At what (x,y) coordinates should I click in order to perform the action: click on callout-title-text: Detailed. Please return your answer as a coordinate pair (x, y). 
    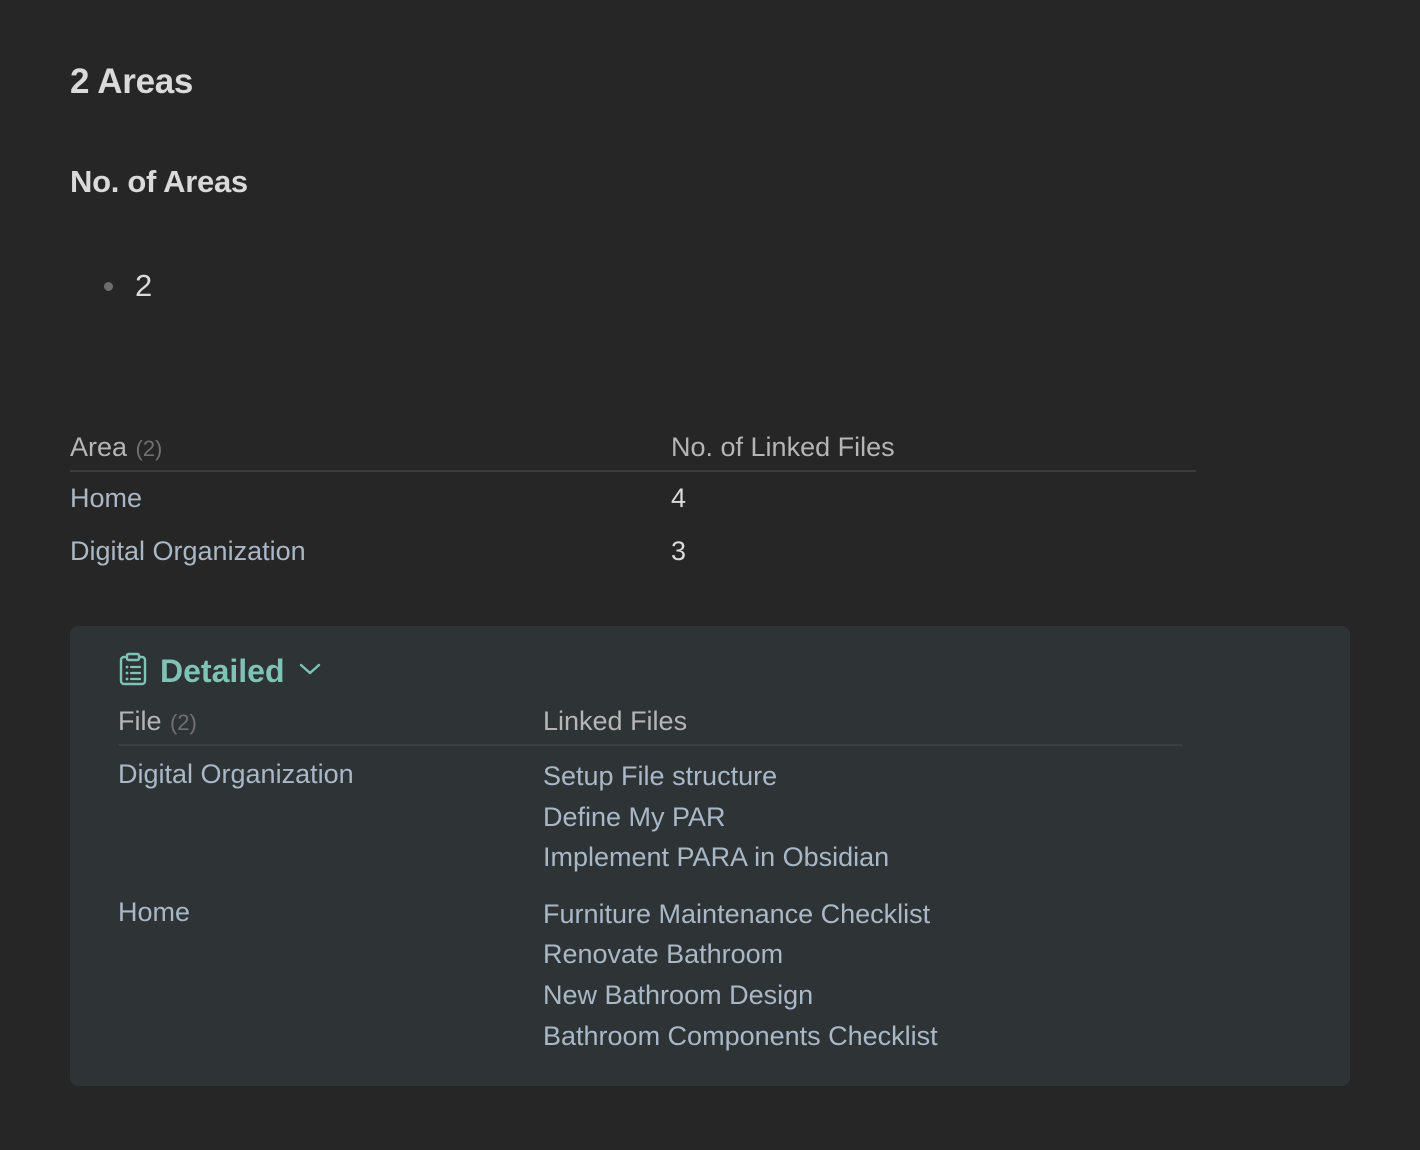
    Looking at the image, I should click on (222, 671).